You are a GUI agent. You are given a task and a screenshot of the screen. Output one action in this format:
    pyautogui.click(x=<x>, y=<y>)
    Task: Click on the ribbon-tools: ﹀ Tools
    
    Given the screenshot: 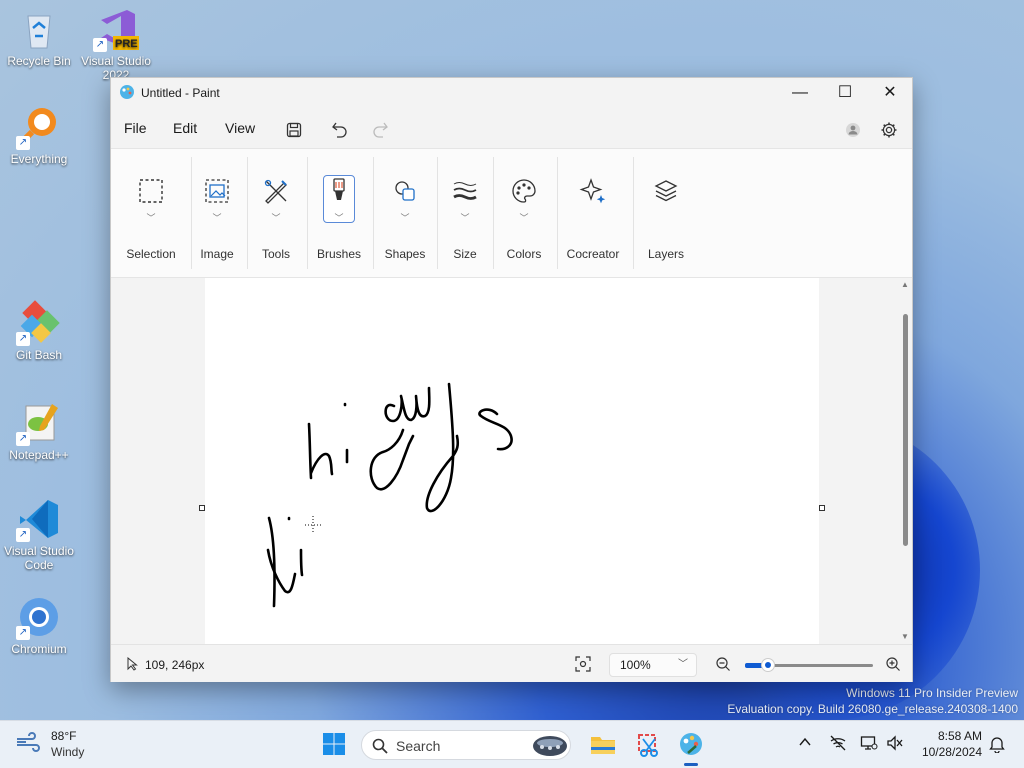 What is the action you would take?
    pyautogui.click(x=276, y=213)
    